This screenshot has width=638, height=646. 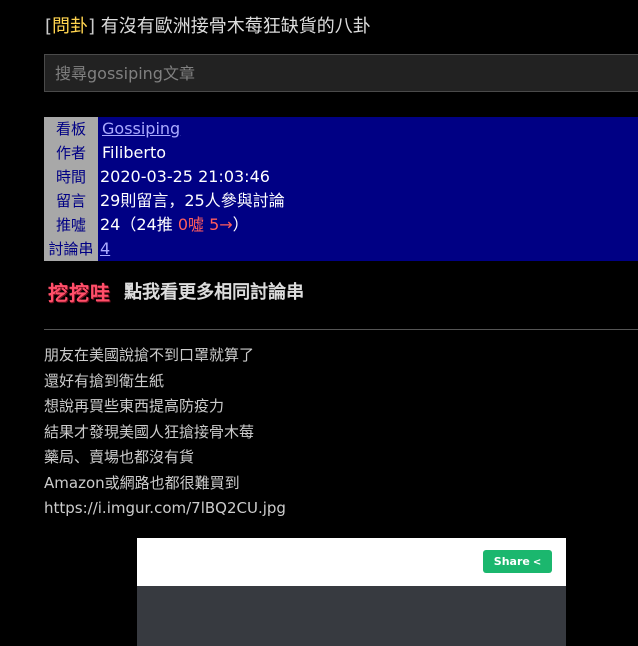 I want to click on title-text: 有沒有歐洲接骨木莓狂缺貨的八卦, so click(x=233, y=26).